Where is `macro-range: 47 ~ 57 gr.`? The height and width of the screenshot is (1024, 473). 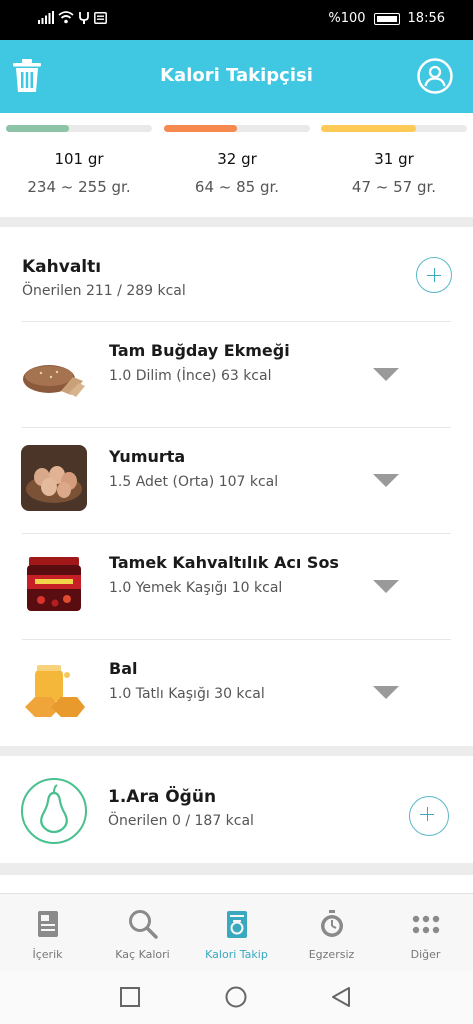 macro-range: 47 ~ 57 gr. is located at coordinates (394, 187).